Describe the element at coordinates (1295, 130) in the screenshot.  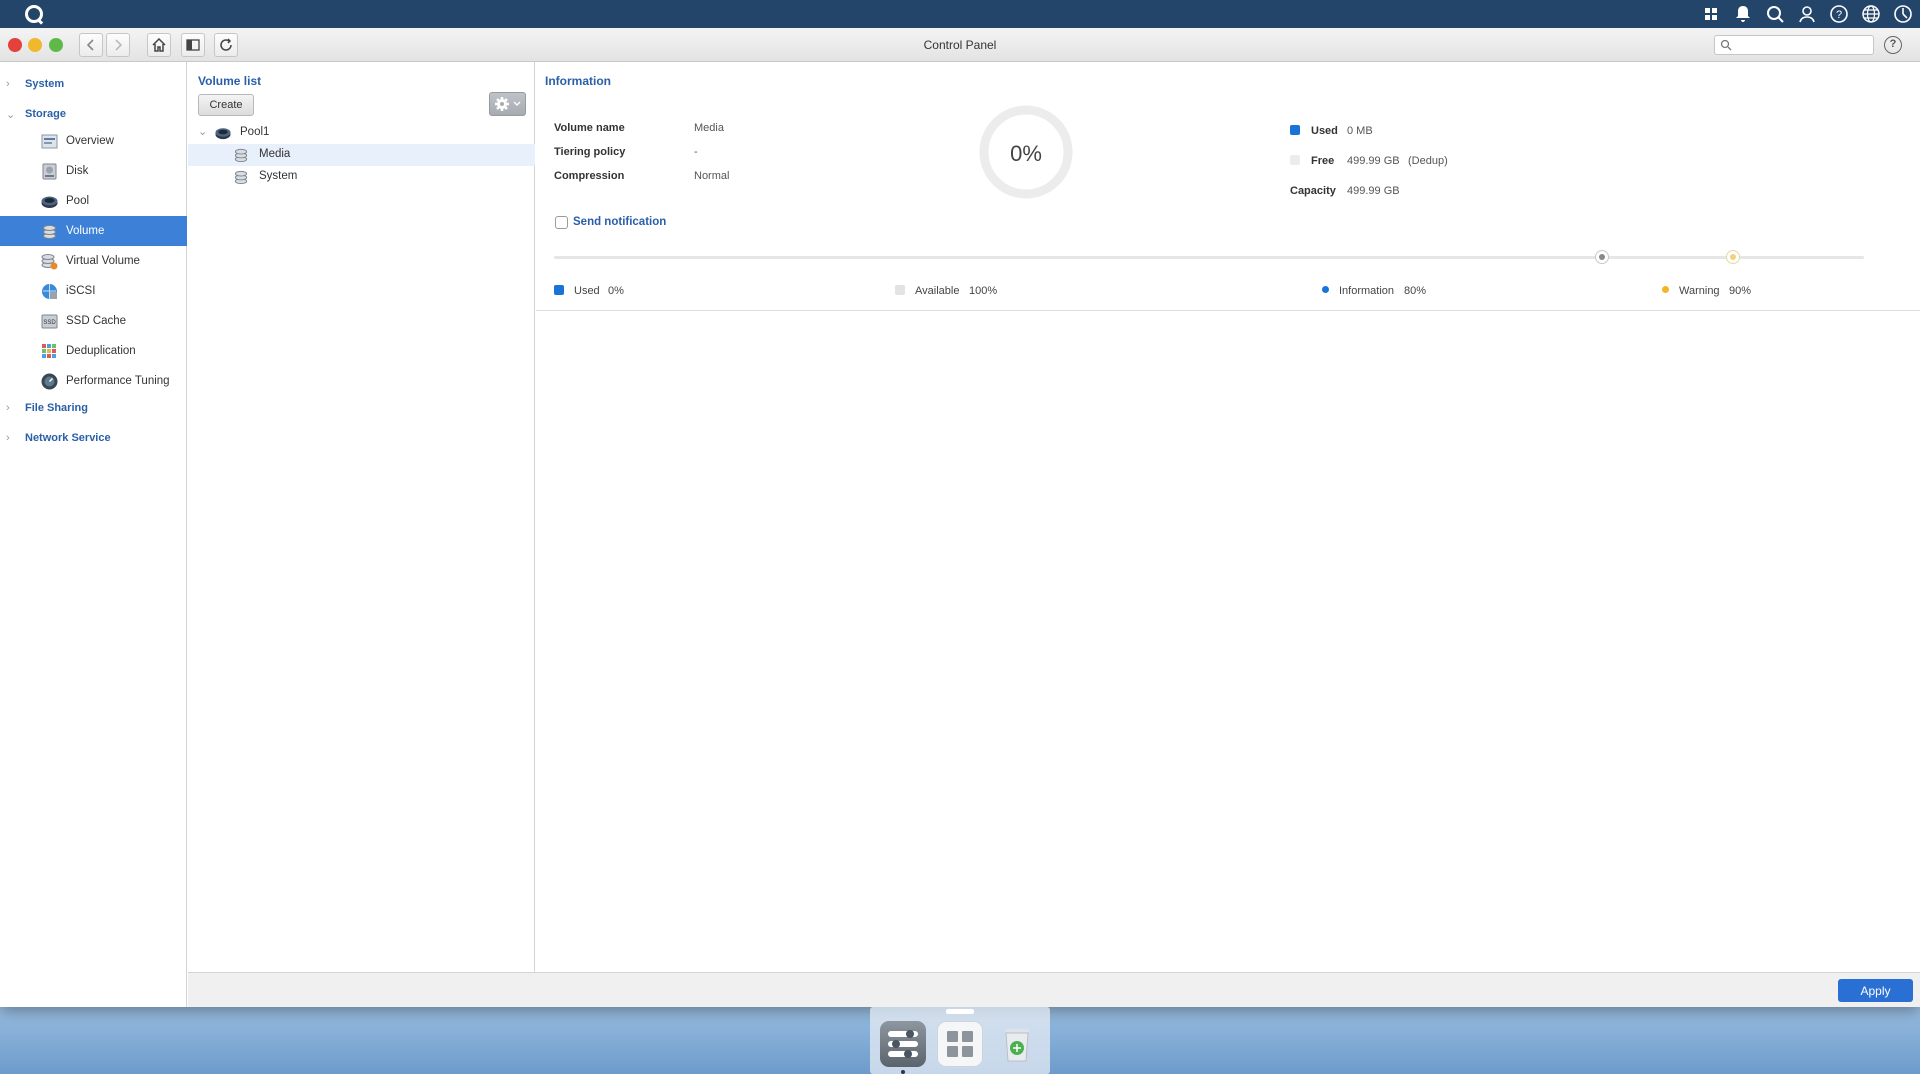
I see `used-swatch` at that location.